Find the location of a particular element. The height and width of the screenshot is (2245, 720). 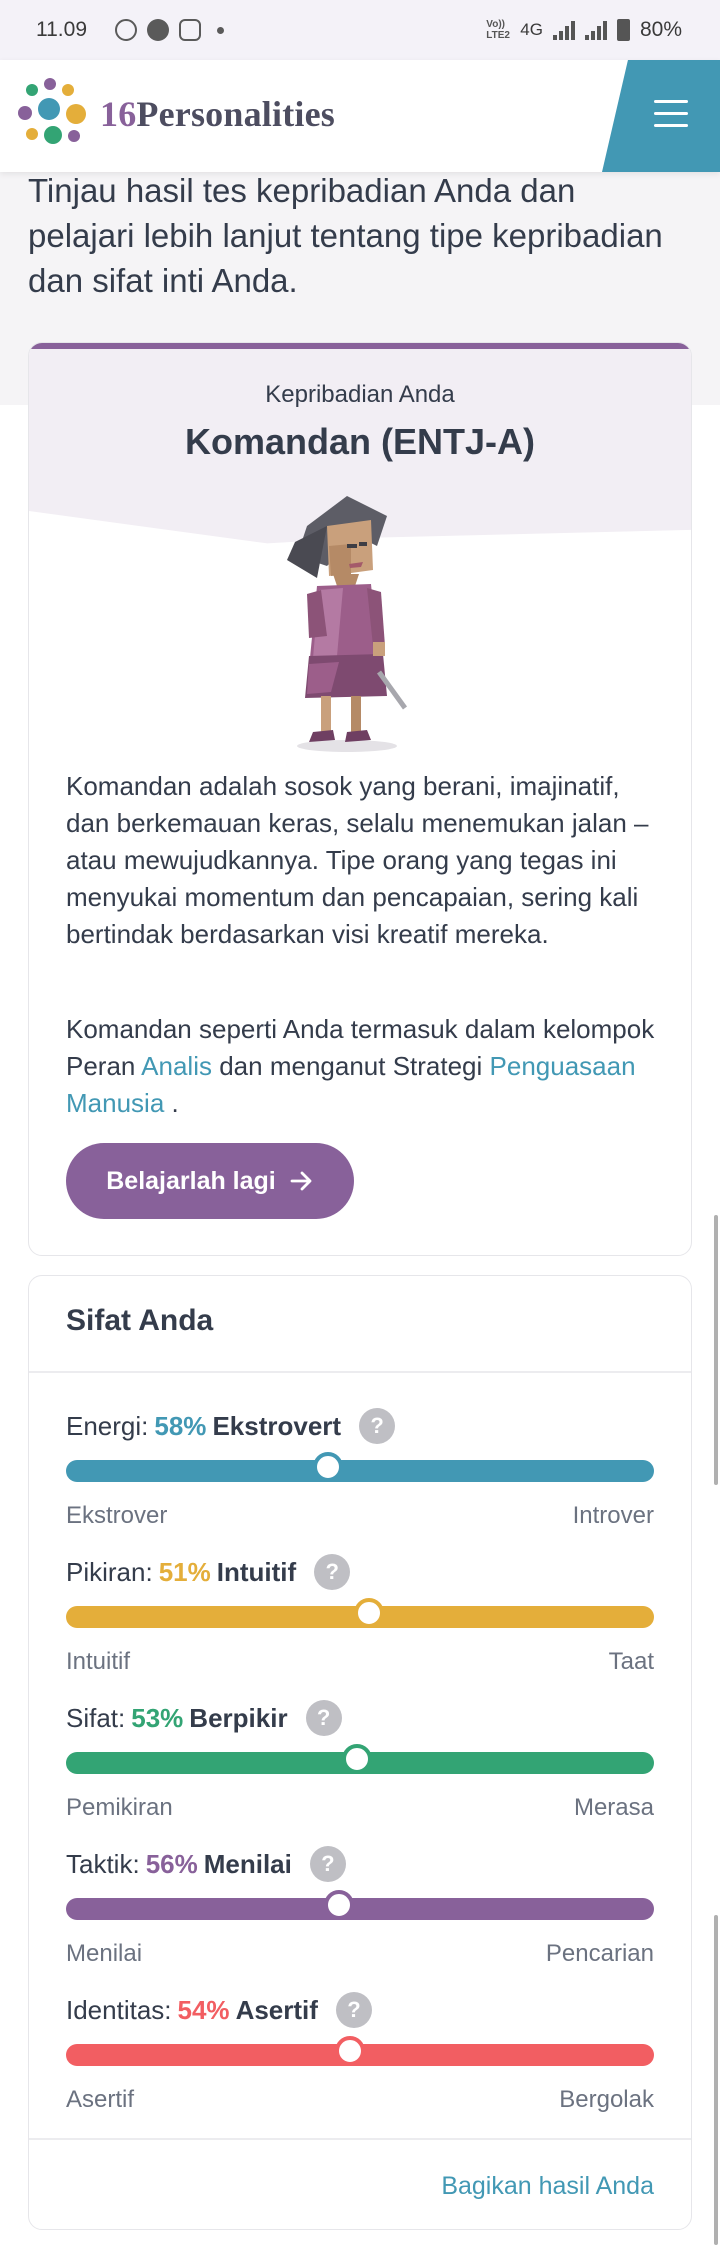

card-accent is located at coordinates (360, 346).